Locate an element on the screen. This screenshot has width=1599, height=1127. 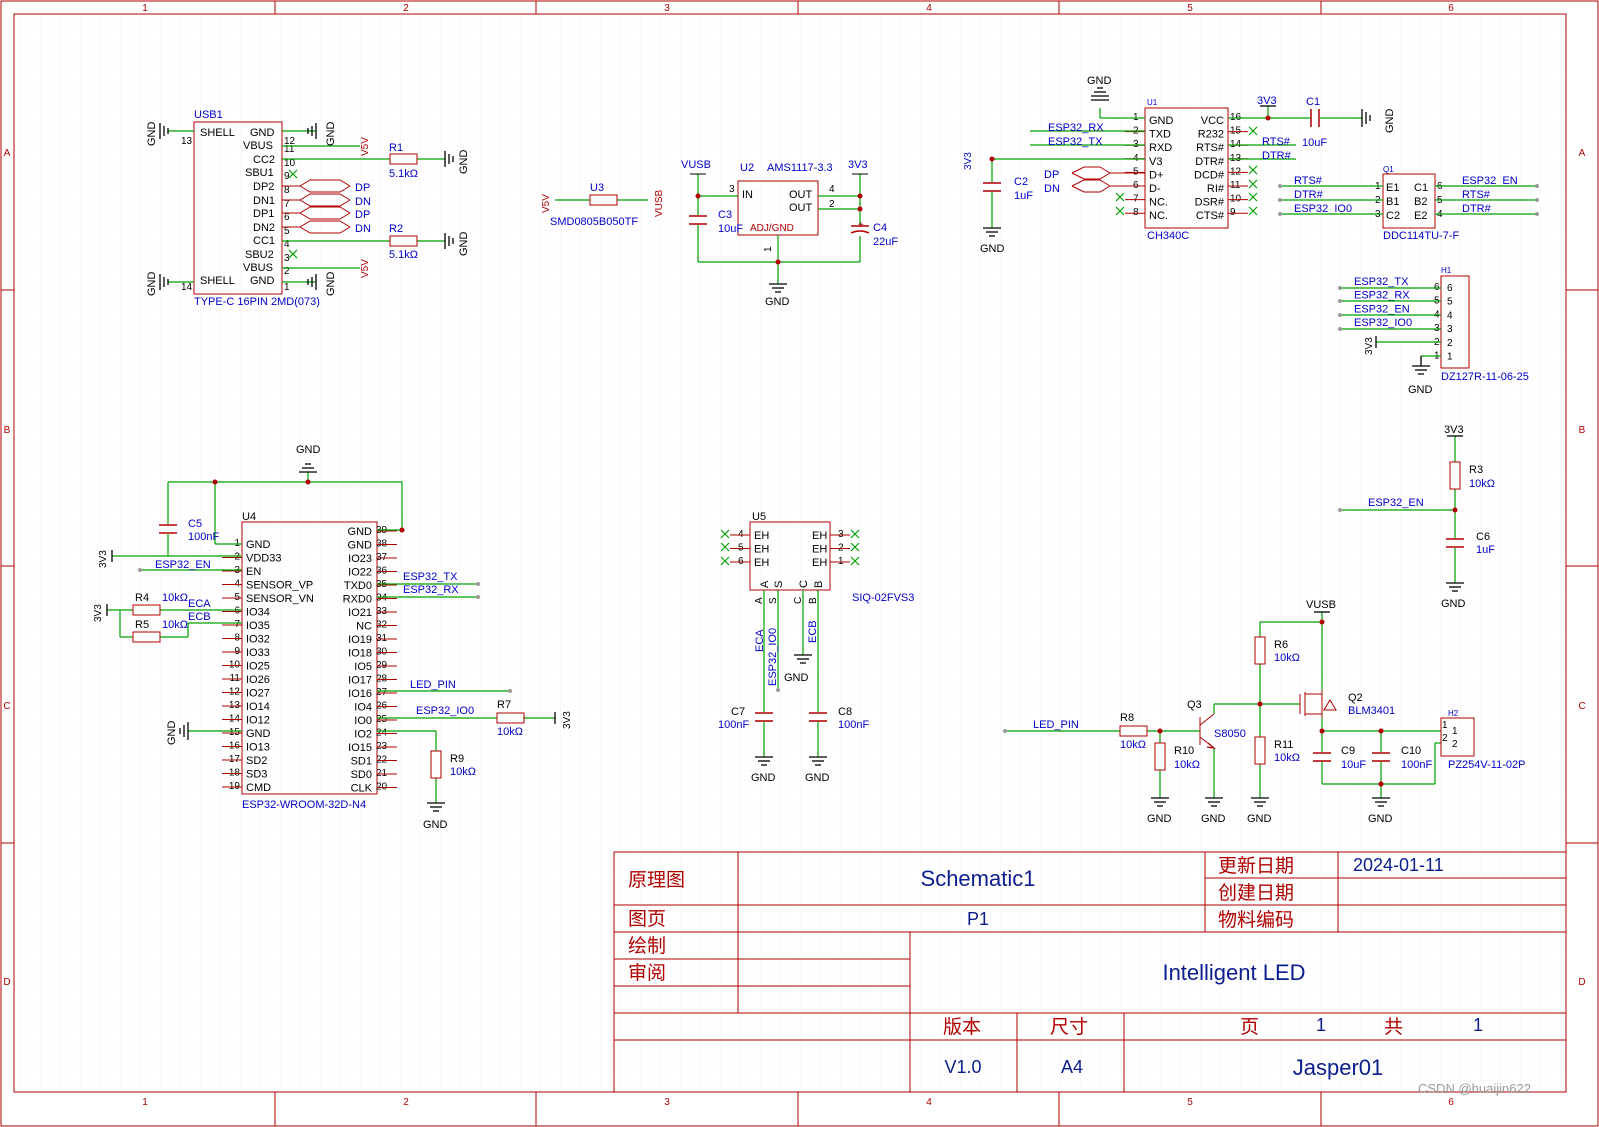
c4-value: 22uF is located at coordinates (885, 242).